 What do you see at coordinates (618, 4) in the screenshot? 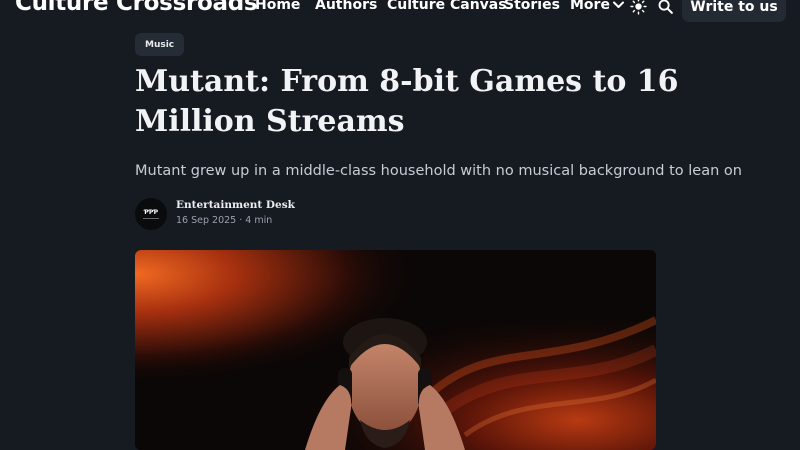
I see `chevron-down-icon` at bounding box center [618, 4].